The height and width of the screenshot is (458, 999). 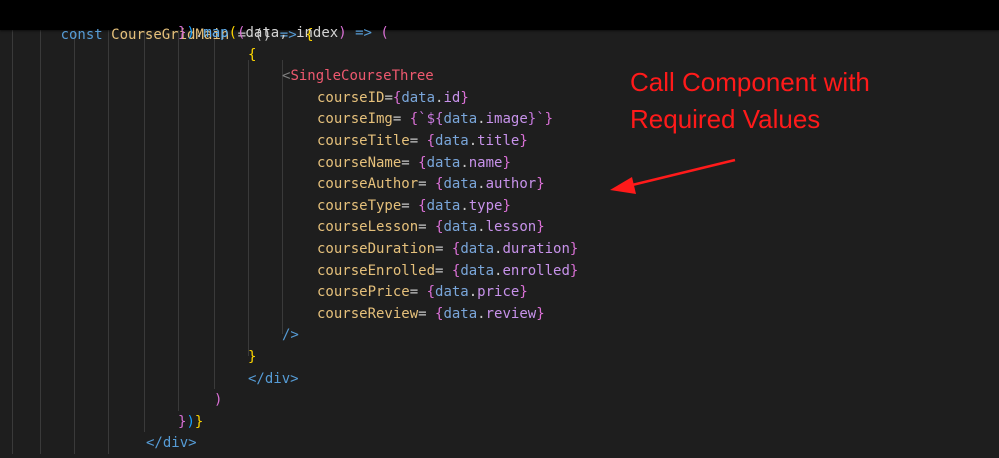 I want to click on code-token: ${, so click(x=435, y=119).